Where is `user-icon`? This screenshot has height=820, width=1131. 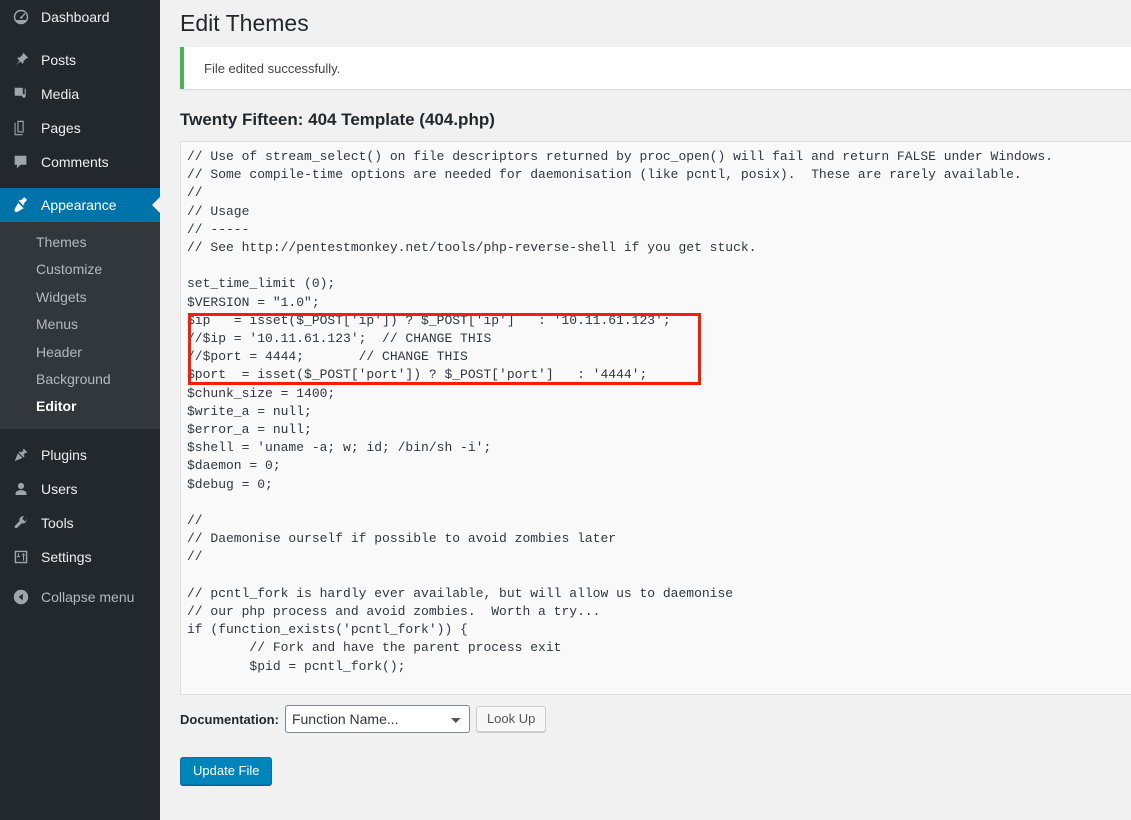 user-icon is located at coordinates (21, 489).